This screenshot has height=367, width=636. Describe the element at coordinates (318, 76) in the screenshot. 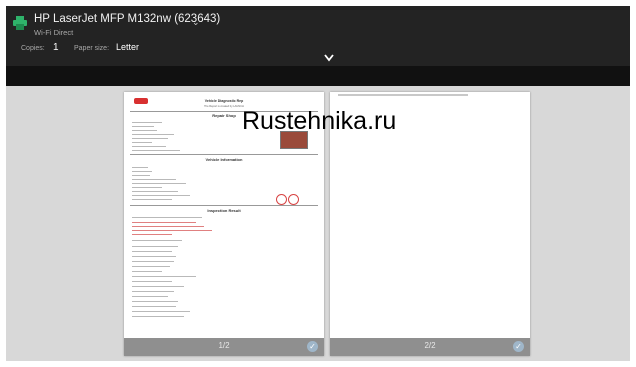

I see `settings-divider-bar` at that location.